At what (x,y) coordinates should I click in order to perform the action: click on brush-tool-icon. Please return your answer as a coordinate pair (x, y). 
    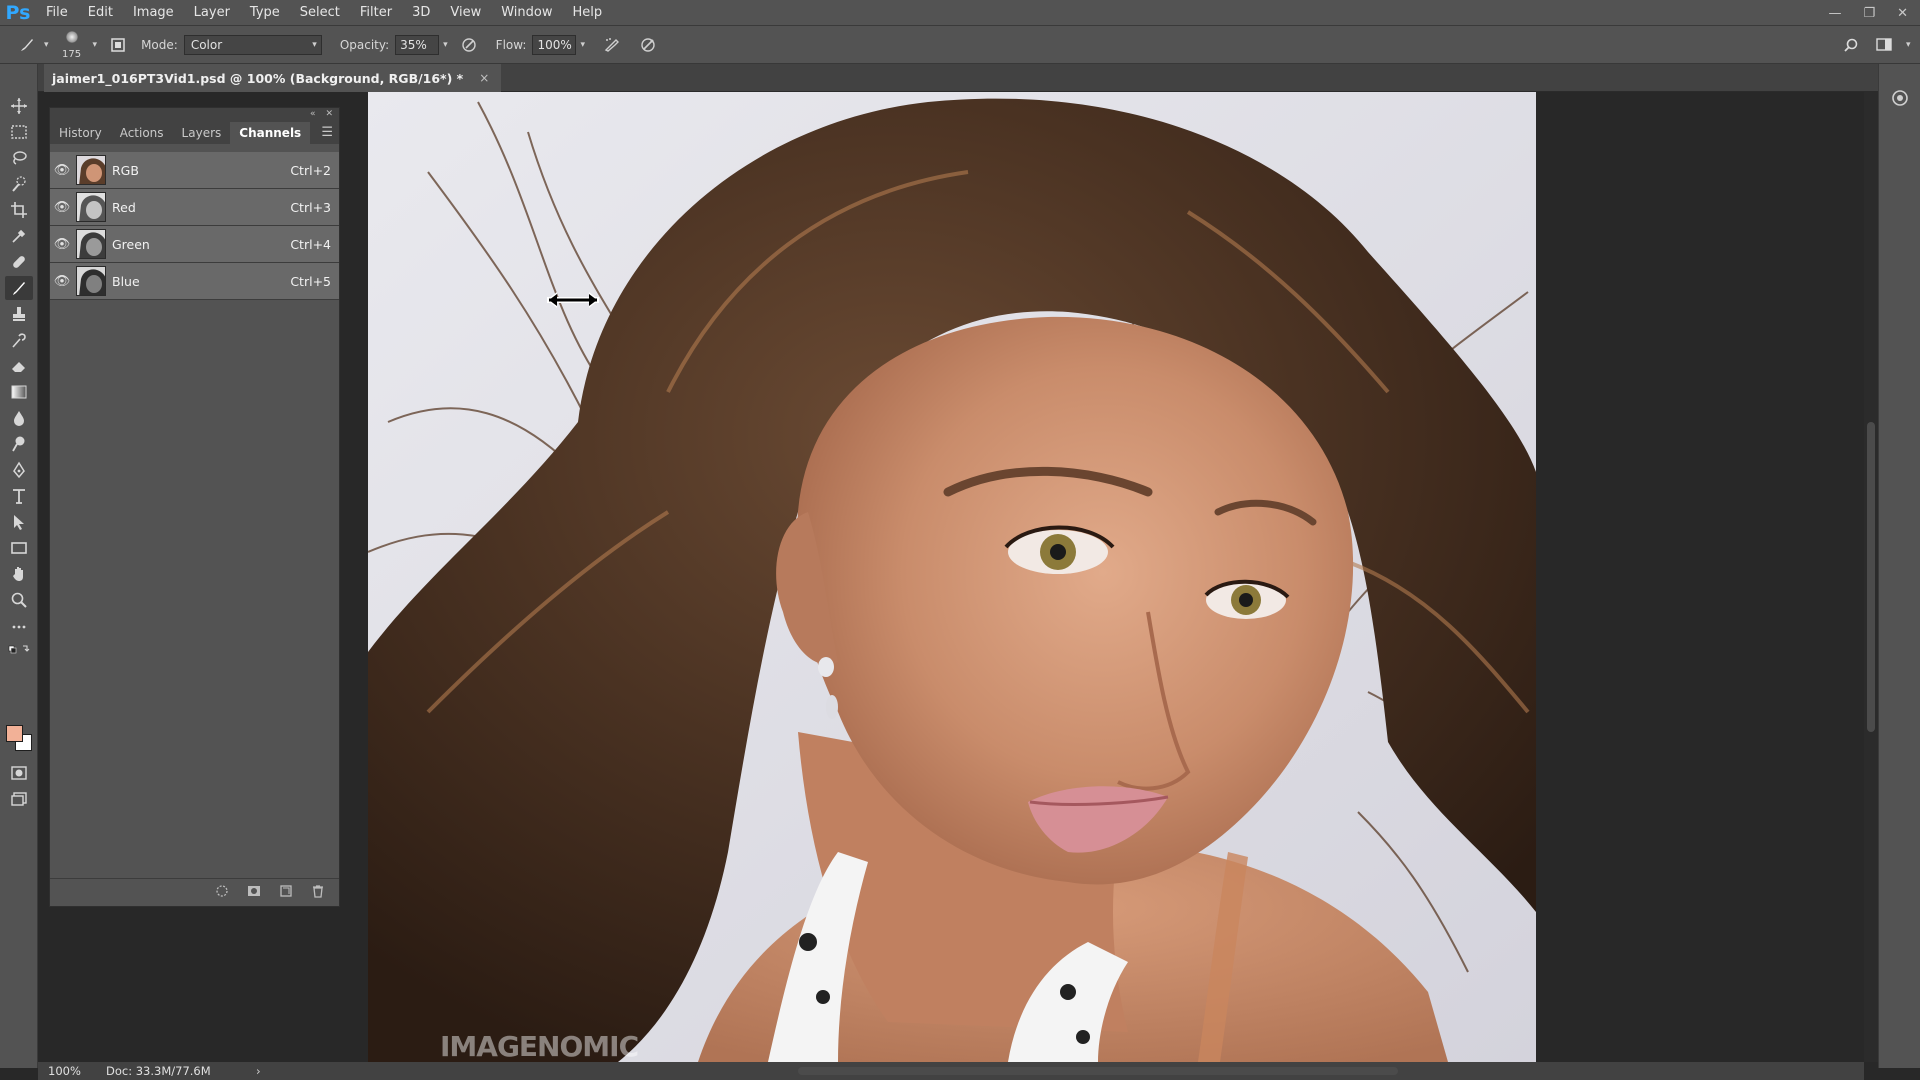
    Looking at the image, I should click on (19, 288).